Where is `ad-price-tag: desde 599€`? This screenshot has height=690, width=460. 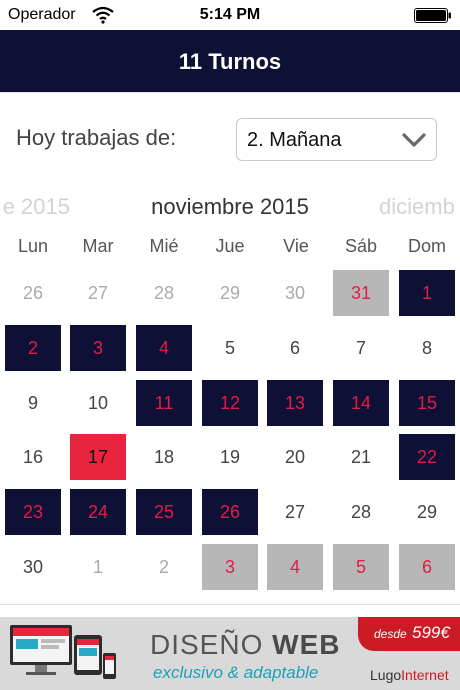
ad-price-tag: desde 599€ is located at coordinates (409, 634).